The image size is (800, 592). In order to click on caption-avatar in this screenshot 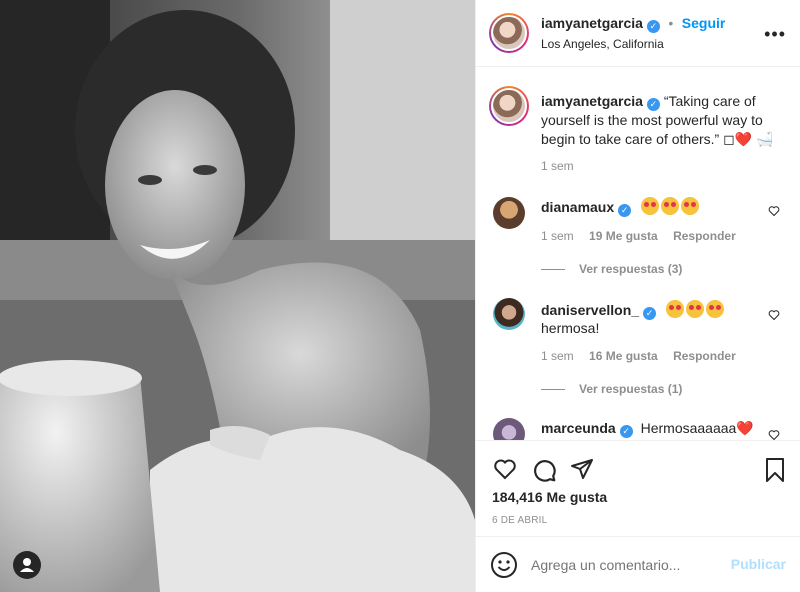, I will do `click(509, 106)`.